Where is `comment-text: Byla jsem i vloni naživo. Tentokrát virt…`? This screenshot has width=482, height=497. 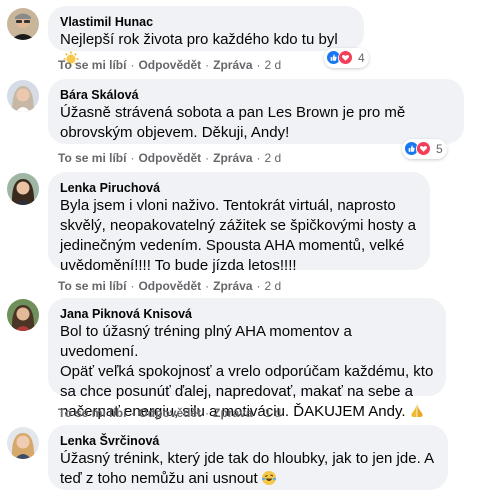
comment-text: Byla jsem i vloni naživo. Tentokrát virt… is located at coordinates (238, 235).